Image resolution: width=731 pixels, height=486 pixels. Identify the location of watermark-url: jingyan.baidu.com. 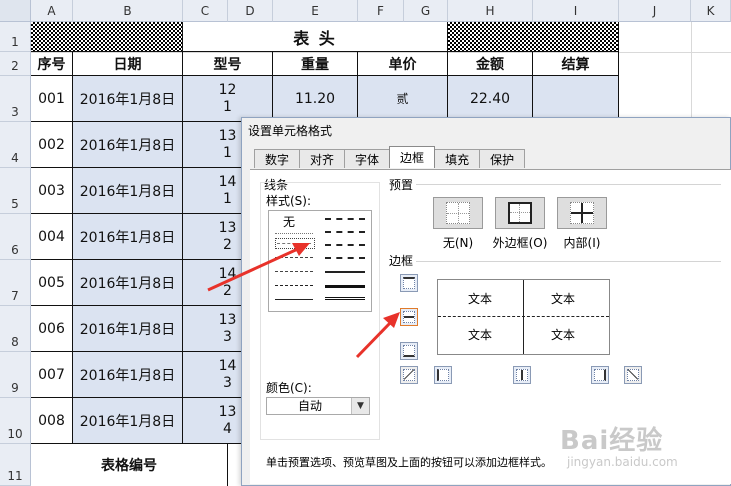
(622, 462).